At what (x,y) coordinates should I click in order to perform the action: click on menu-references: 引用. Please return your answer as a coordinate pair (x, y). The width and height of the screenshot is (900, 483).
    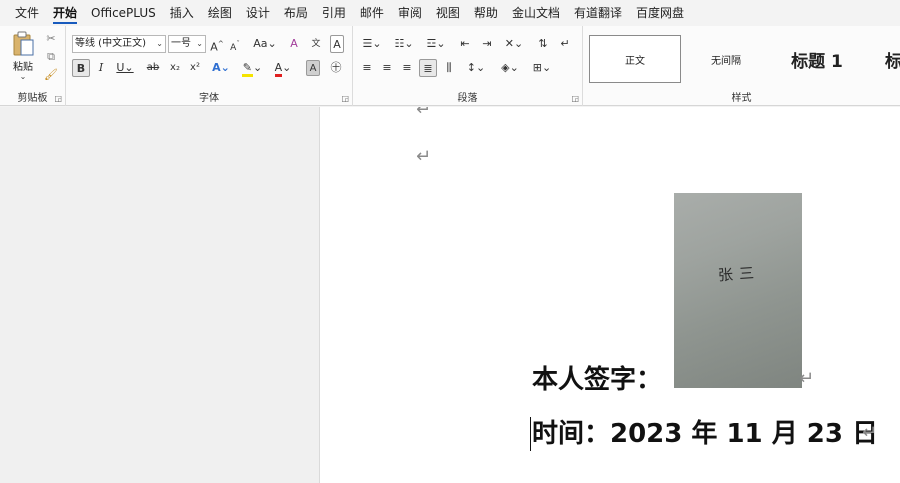
    Looking at the image, I should click on (334, 13).